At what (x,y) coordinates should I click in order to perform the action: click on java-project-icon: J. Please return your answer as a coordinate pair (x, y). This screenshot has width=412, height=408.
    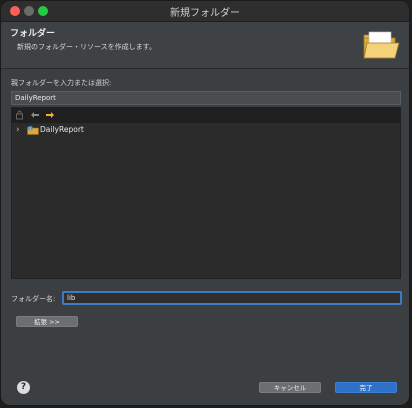
    Looking at the image, I should click on (33, 130).